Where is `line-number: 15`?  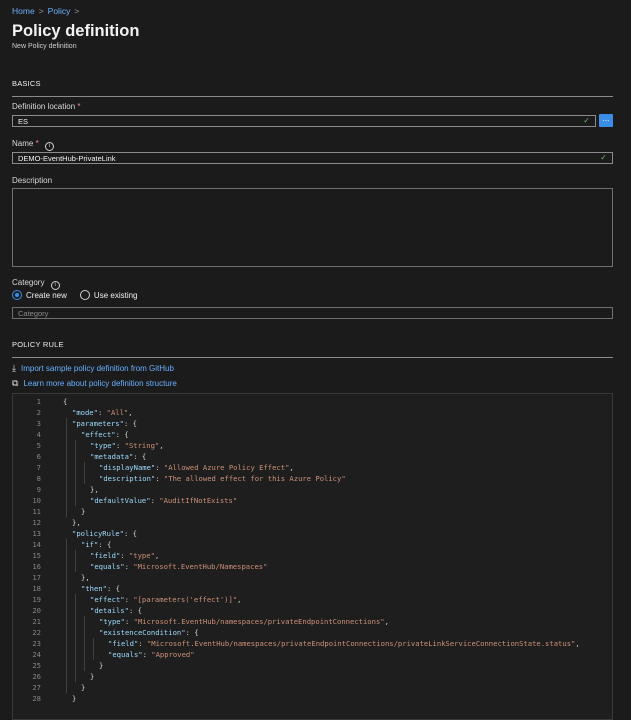 line-number: 15 is located at coordinates (36, 555).